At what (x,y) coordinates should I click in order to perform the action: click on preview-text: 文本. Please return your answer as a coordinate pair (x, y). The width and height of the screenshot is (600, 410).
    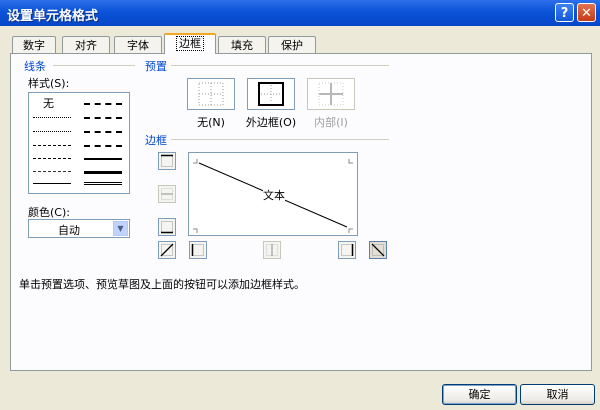
    Looking at the image, I should click on (274, 195).